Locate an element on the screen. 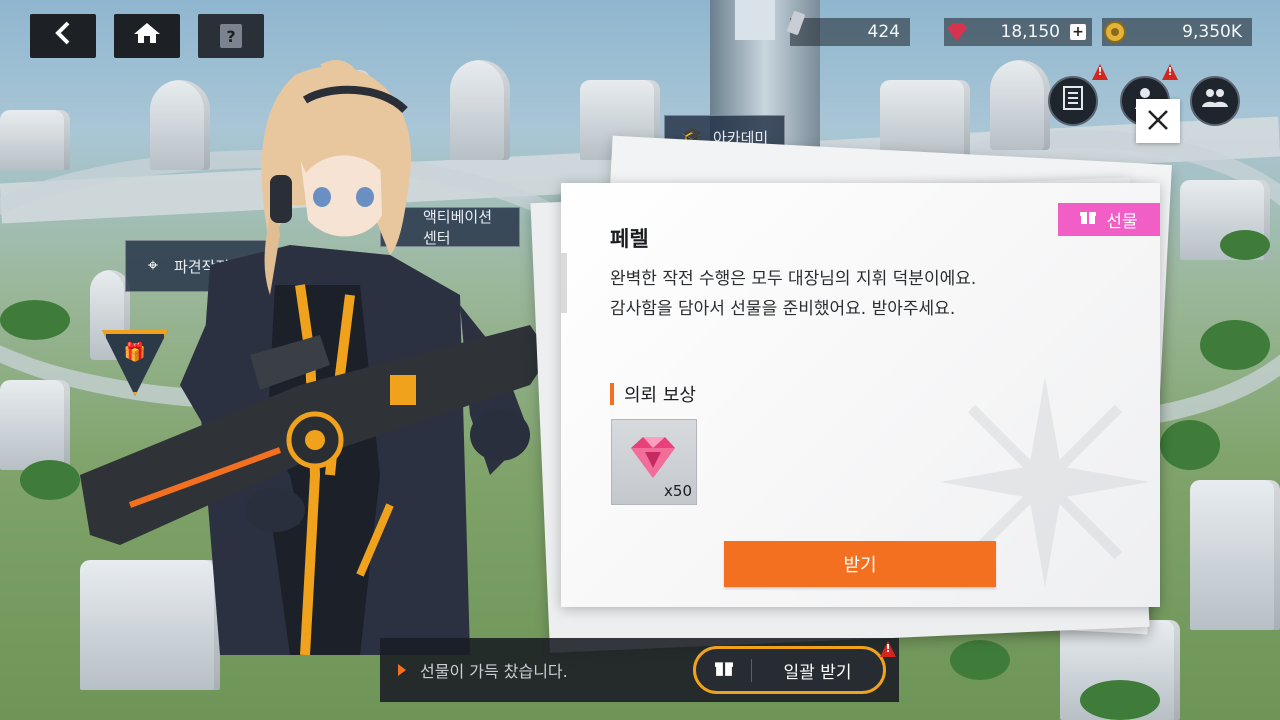 This screenshot has width=1280, height=720. gold-coin-icon is located at coordinates (1115, 32).